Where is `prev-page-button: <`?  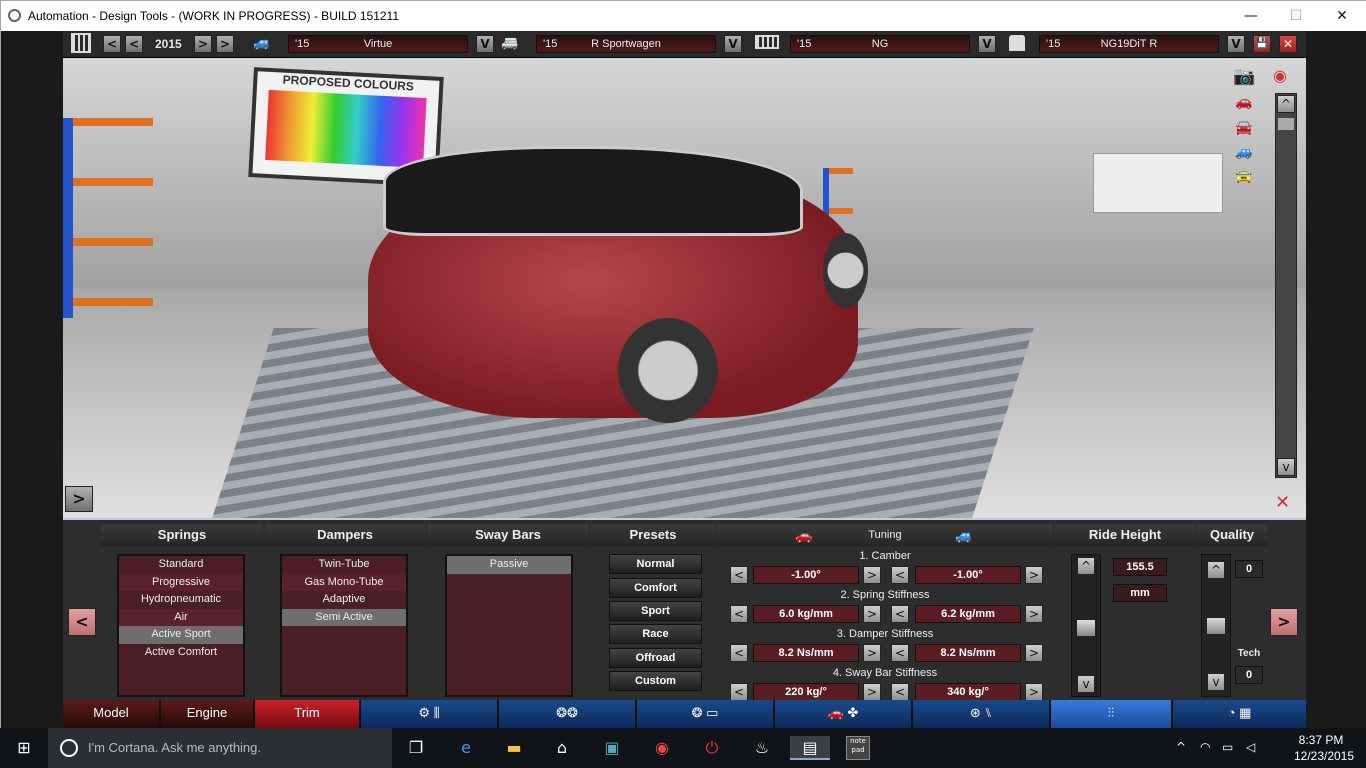
prev-page-button: < is located at coordinates (82, 622).